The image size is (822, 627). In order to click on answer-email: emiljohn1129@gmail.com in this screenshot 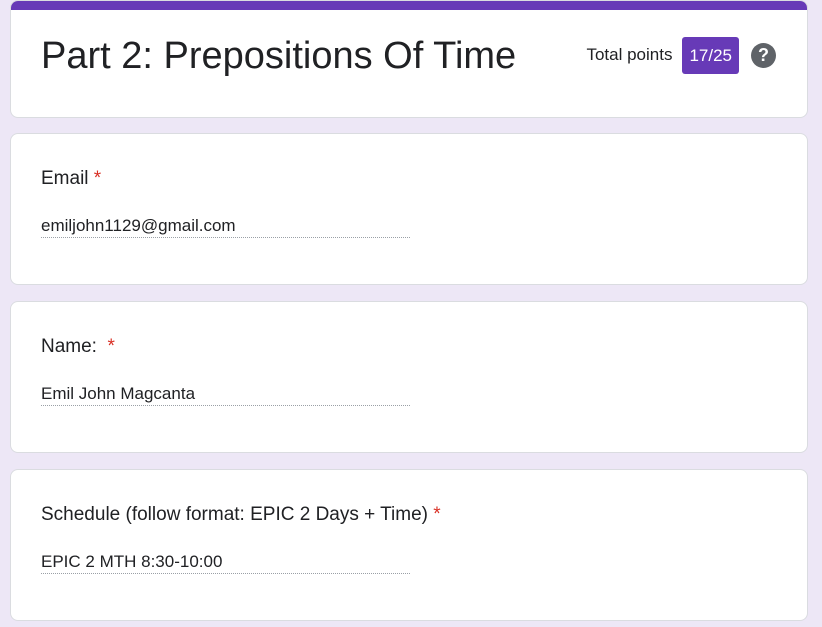, I will do `click(225, 227)`.